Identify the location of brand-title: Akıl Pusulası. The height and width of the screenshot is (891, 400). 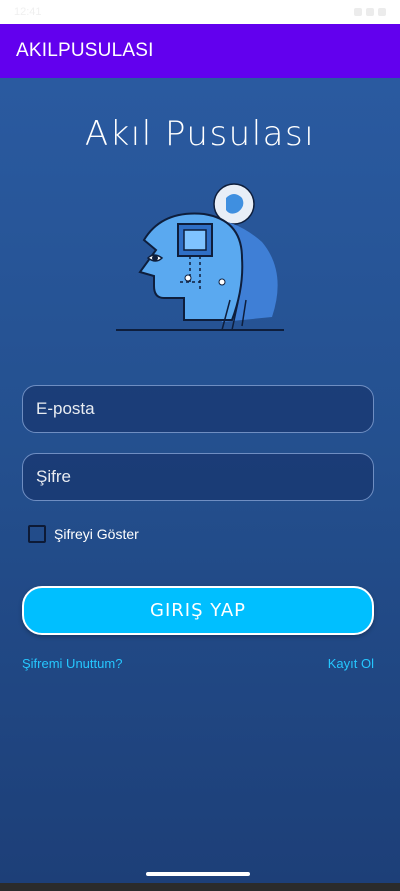
(200, 134).